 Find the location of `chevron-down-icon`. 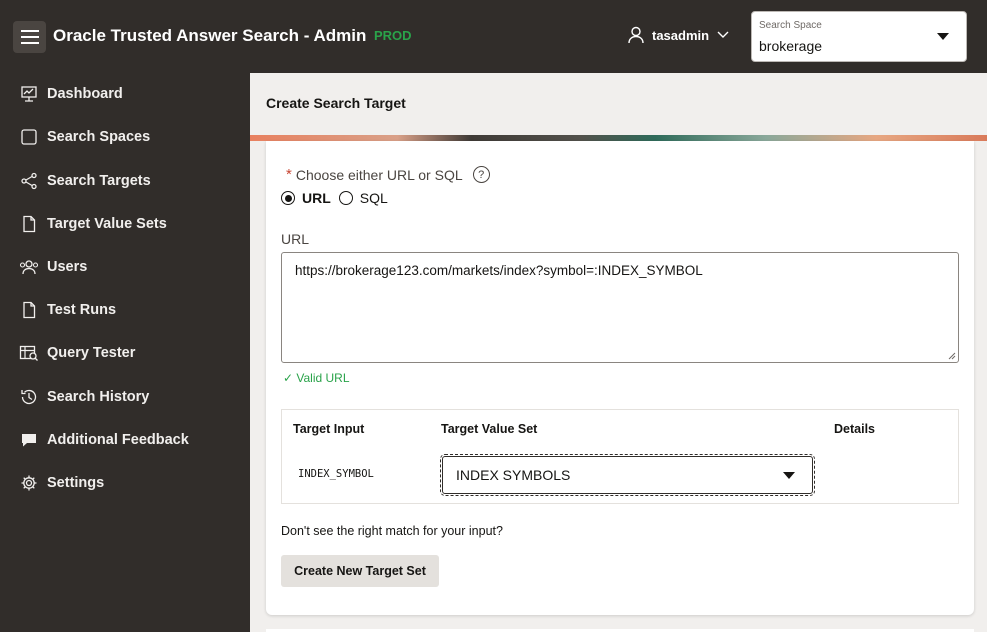

chevron-down-icon is located at coordinates (723, 34).